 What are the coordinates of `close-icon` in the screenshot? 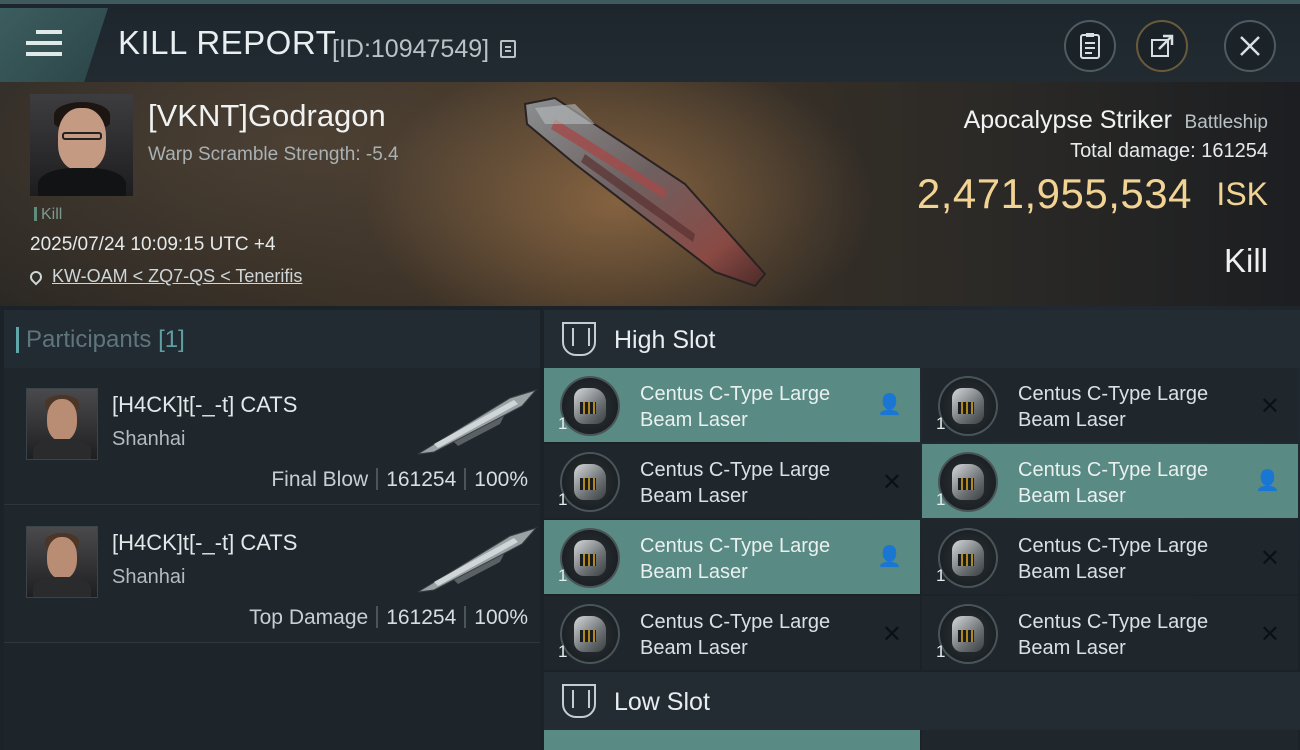 It's located at (1250, 46).